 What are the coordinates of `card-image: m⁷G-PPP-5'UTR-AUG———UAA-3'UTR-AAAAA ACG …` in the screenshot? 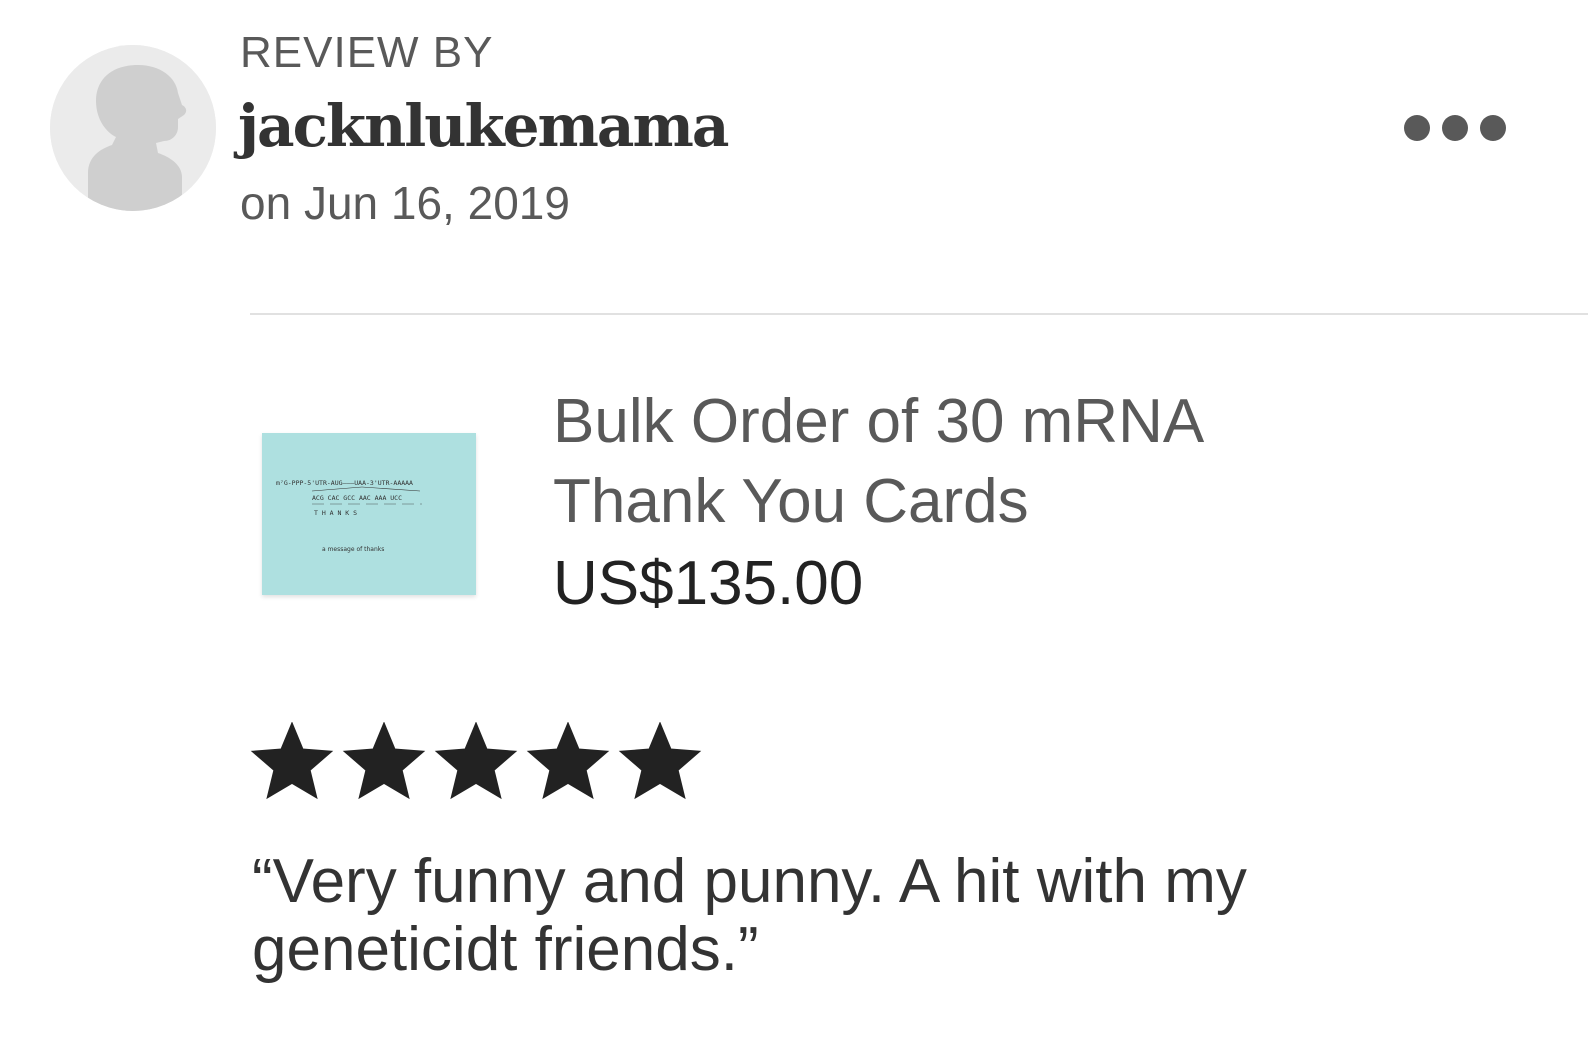 It's located at (349, 516).